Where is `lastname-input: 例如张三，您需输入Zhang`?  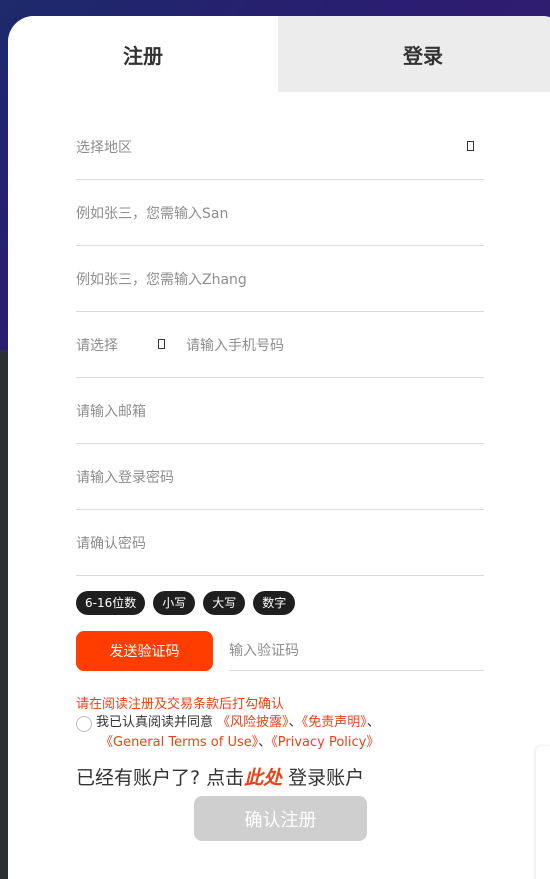 lastname-input: 例如张三，您需输入Zhang is located at coordinates (280, 279).